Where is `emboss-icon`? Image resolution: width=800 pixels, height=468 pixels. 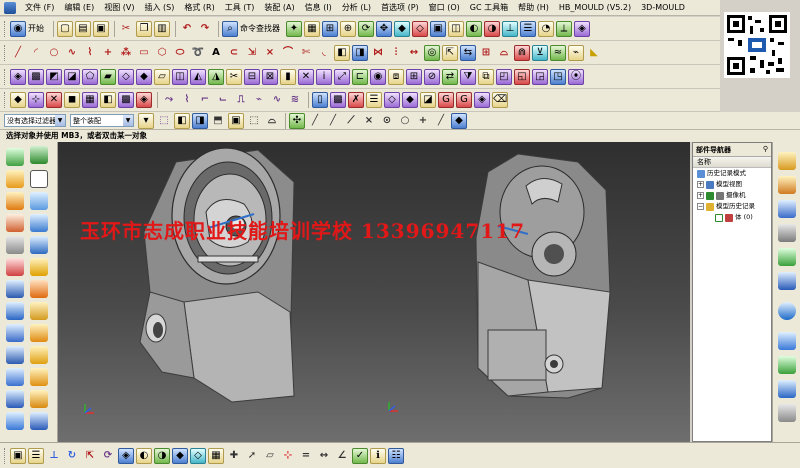 emboss-icon is located at coordinates (15, 421).